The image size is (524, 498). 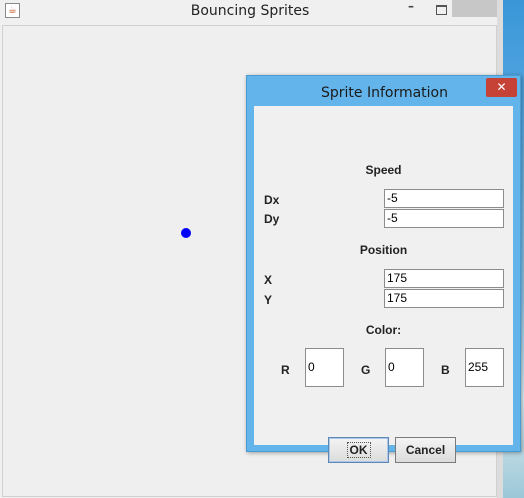 What do you see at coordinates (186, 233) in the screenshot?
I see `sprite-ball` at bounding box center [186, 233].